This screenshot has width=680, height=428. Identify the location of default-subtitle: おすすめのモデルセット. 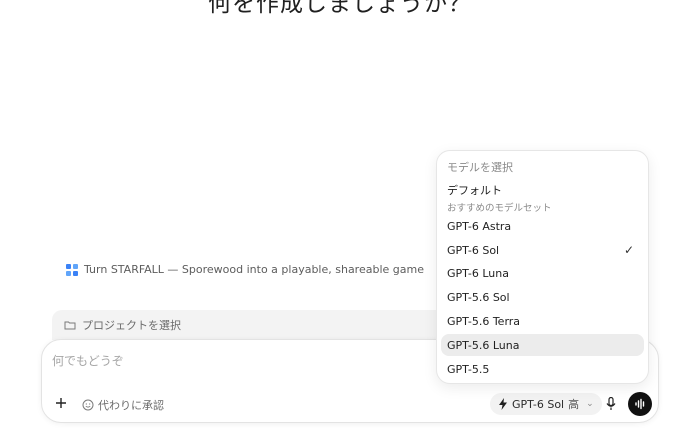
(499, 208).